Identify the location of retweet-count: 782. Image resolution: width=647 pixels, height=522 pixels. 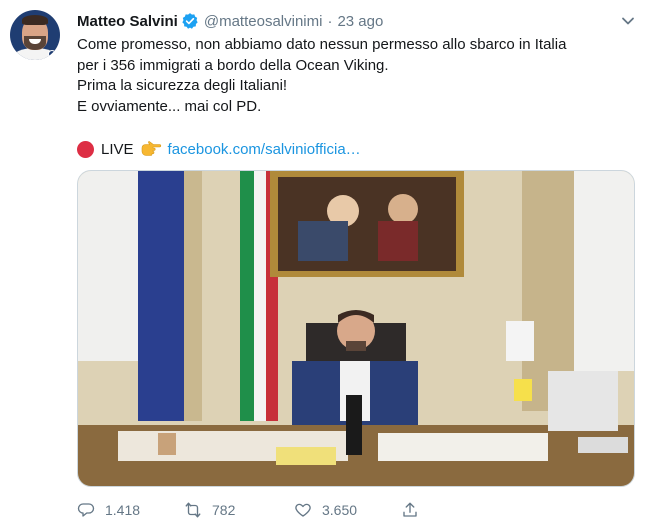
(224, 510).